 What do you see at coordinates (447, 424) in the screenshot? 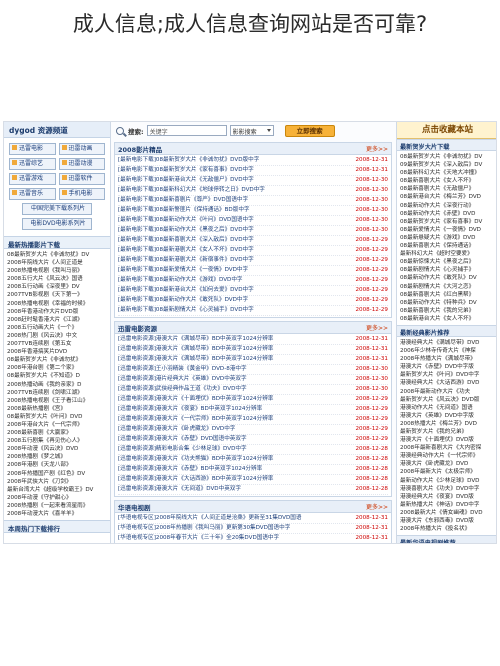
I see `list-item: 2008热播大片《梅兰芳》DVD` at bounding box center [447, 424].